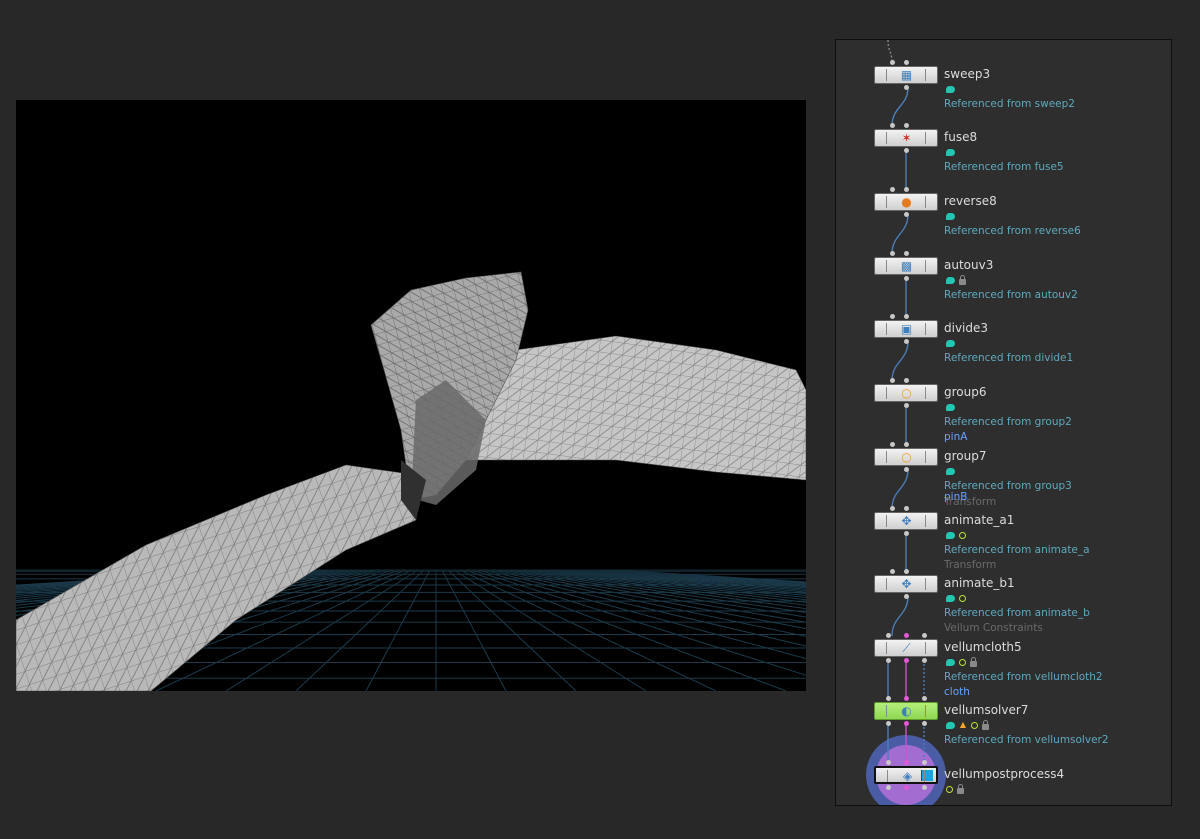 Image resolution: width=1200 pixels, height=839 pixels. What do you see at coordinates (906, 266) in the screenshot?
I see `node-autouv3: ▩` at bounding box center [906, 266].